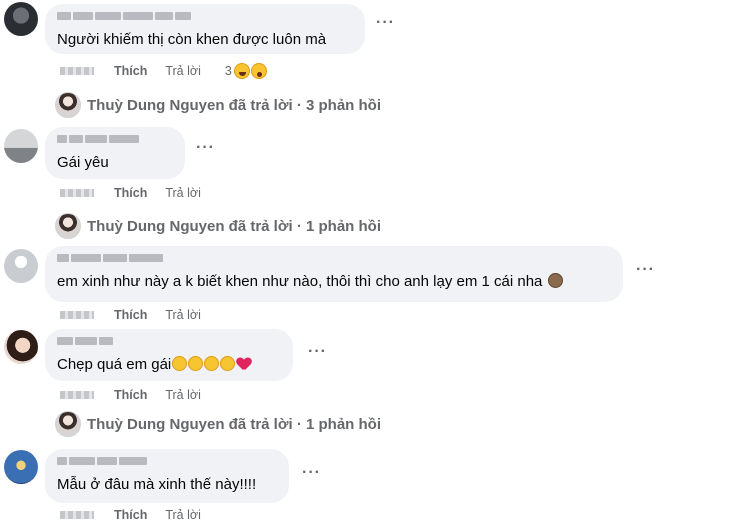  I want to click on view-replies-link: Thuỳ Dung Nguyen đã trả lời · 3 phản hồi, so click(218, 105).